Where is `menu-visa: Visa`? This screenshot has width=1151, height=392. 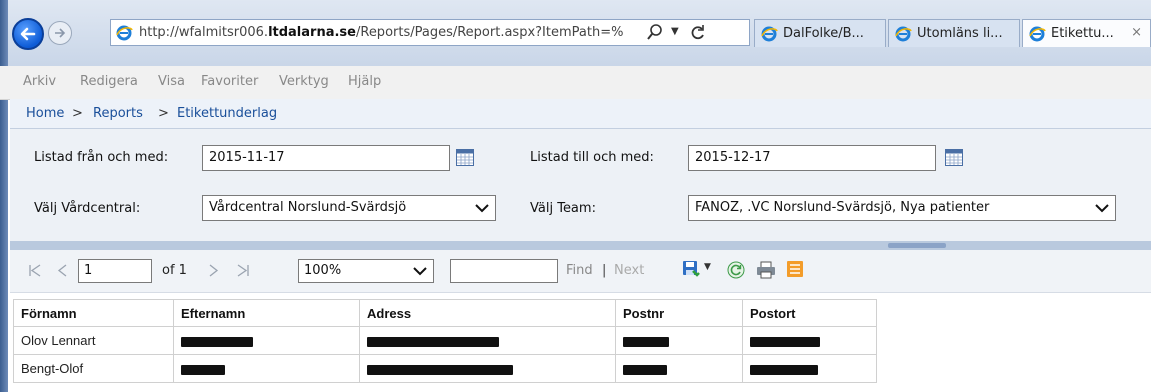
menu-visa: Visa is located at coordinates (171, 81).